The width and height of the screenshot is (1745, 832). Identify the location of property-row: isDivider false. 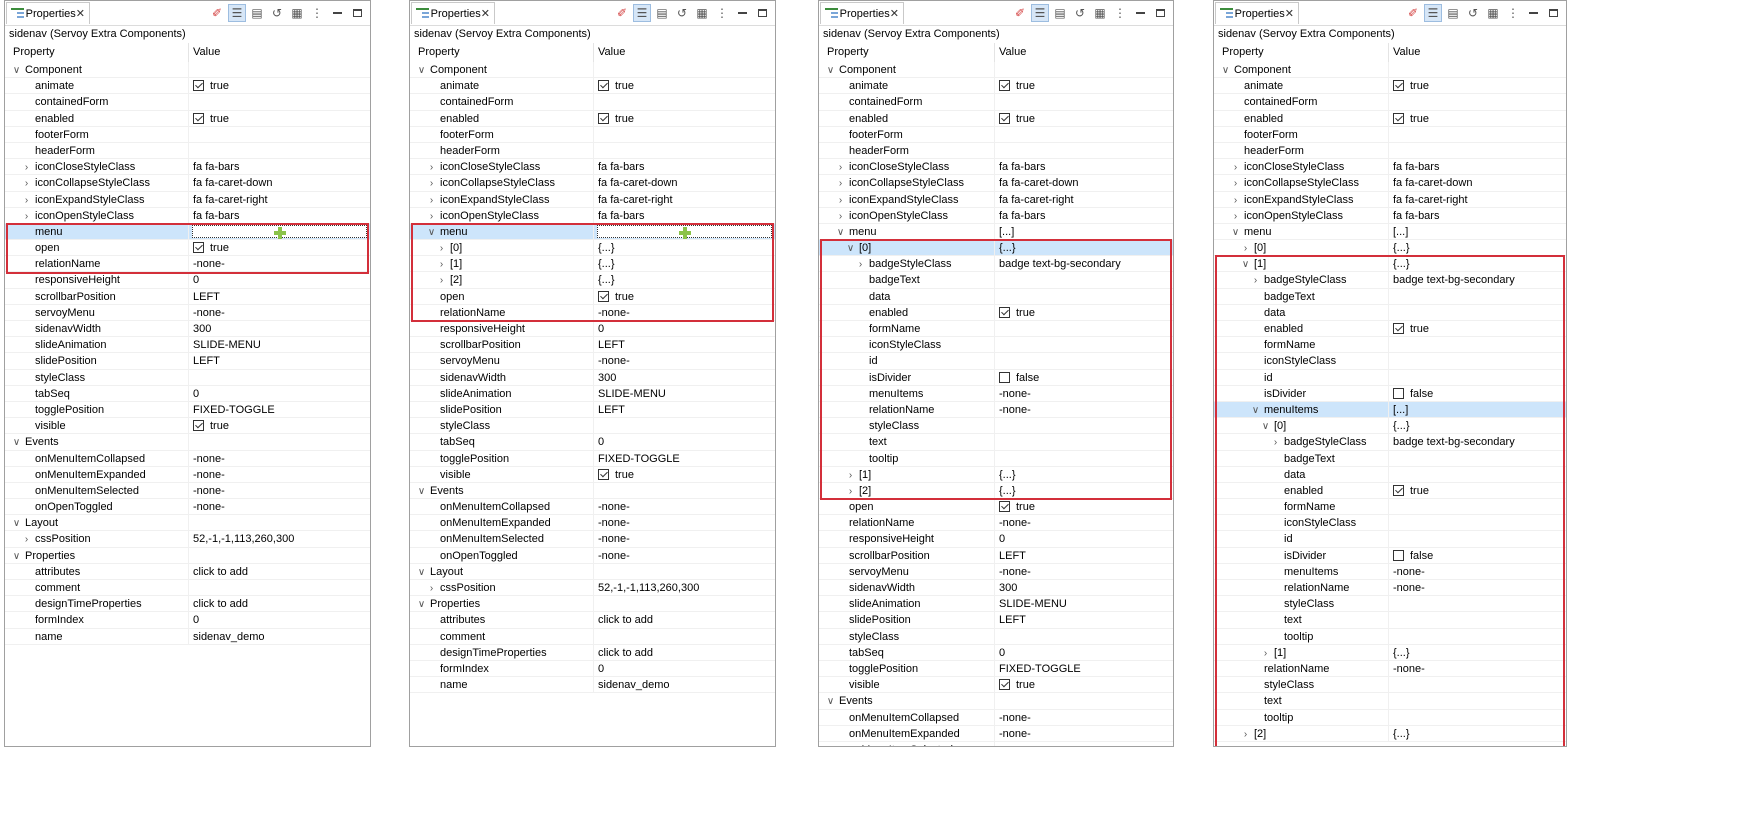
(1390, 393).